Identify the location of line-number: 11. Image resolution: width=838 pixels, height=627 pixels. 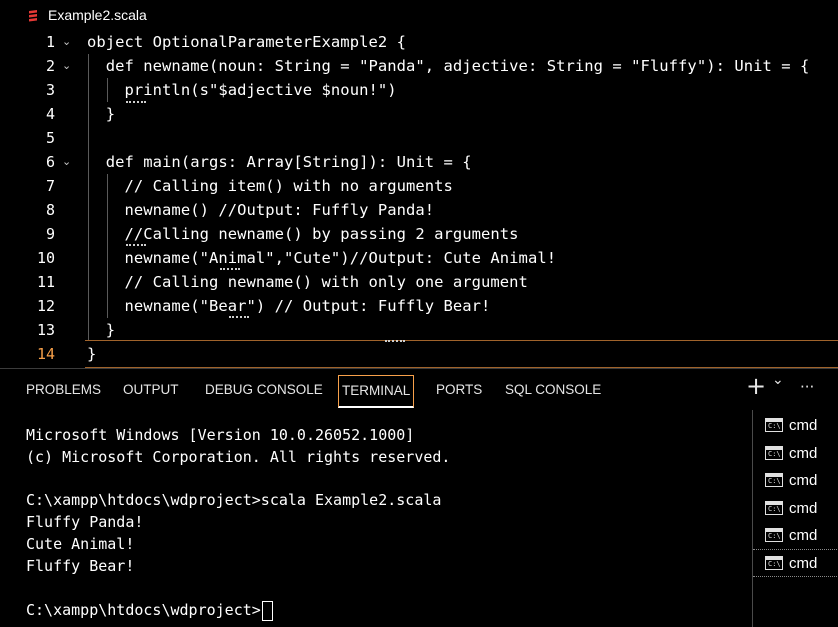
(45, 282).